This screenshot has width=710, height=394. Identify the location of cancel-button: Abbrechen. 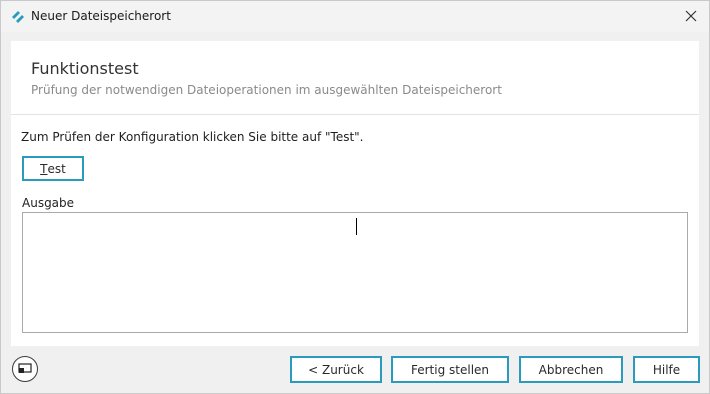
(571, 369).